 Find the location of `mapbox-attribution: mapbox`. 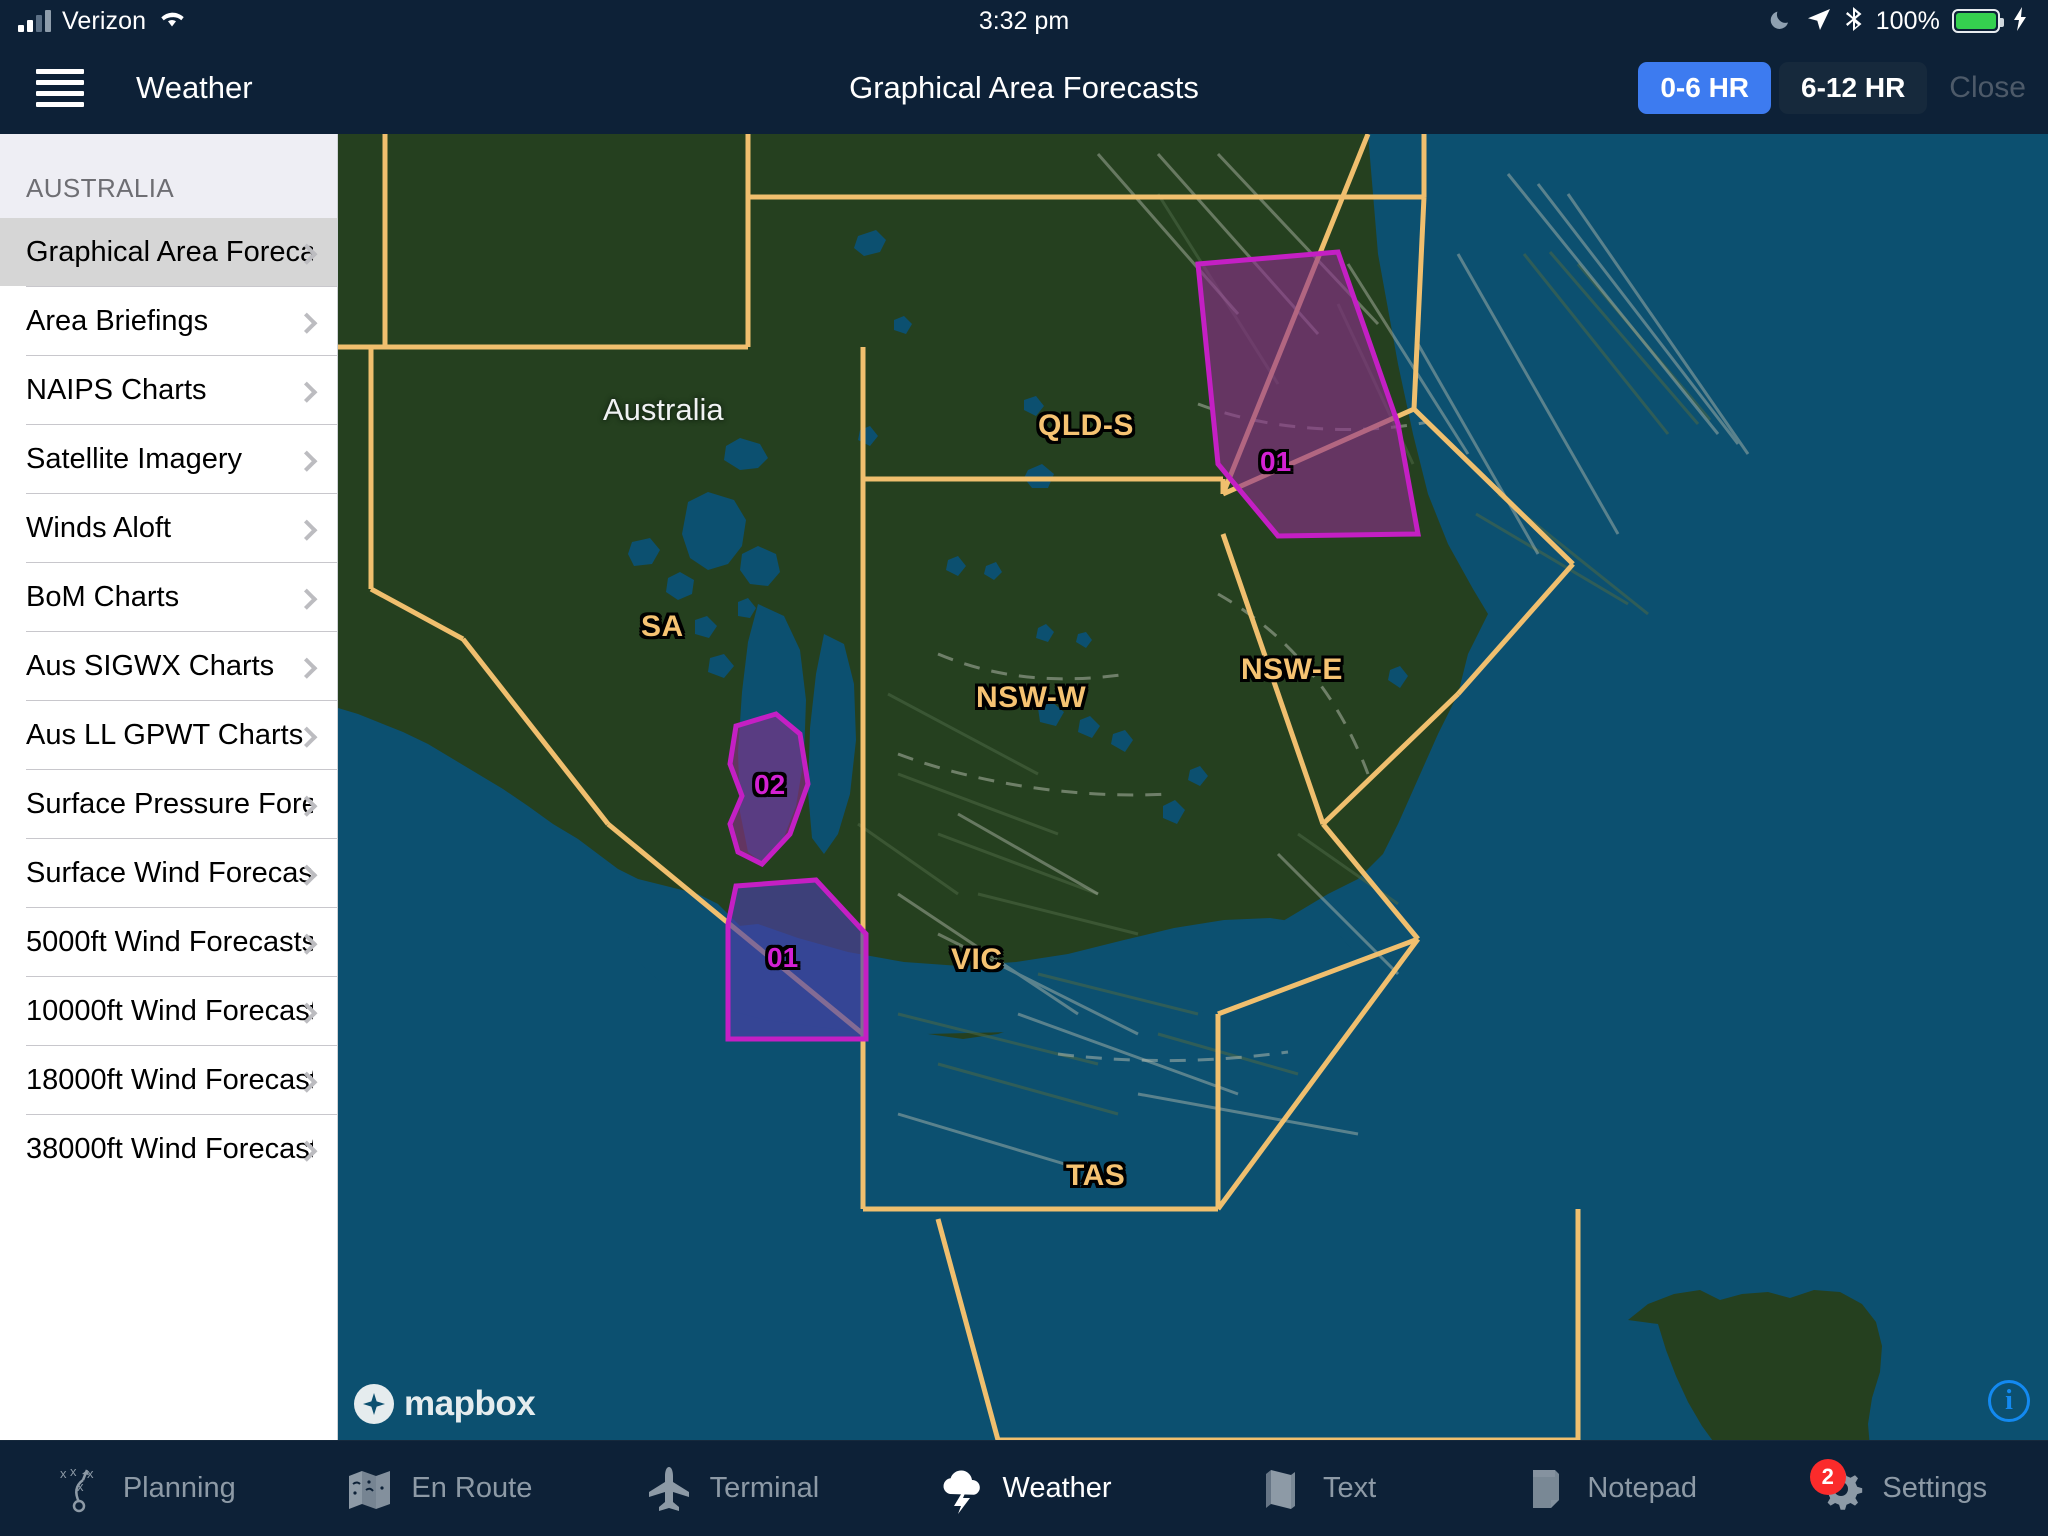

mapbox-attribution: mapbox is located at coordinates (445, 1404).